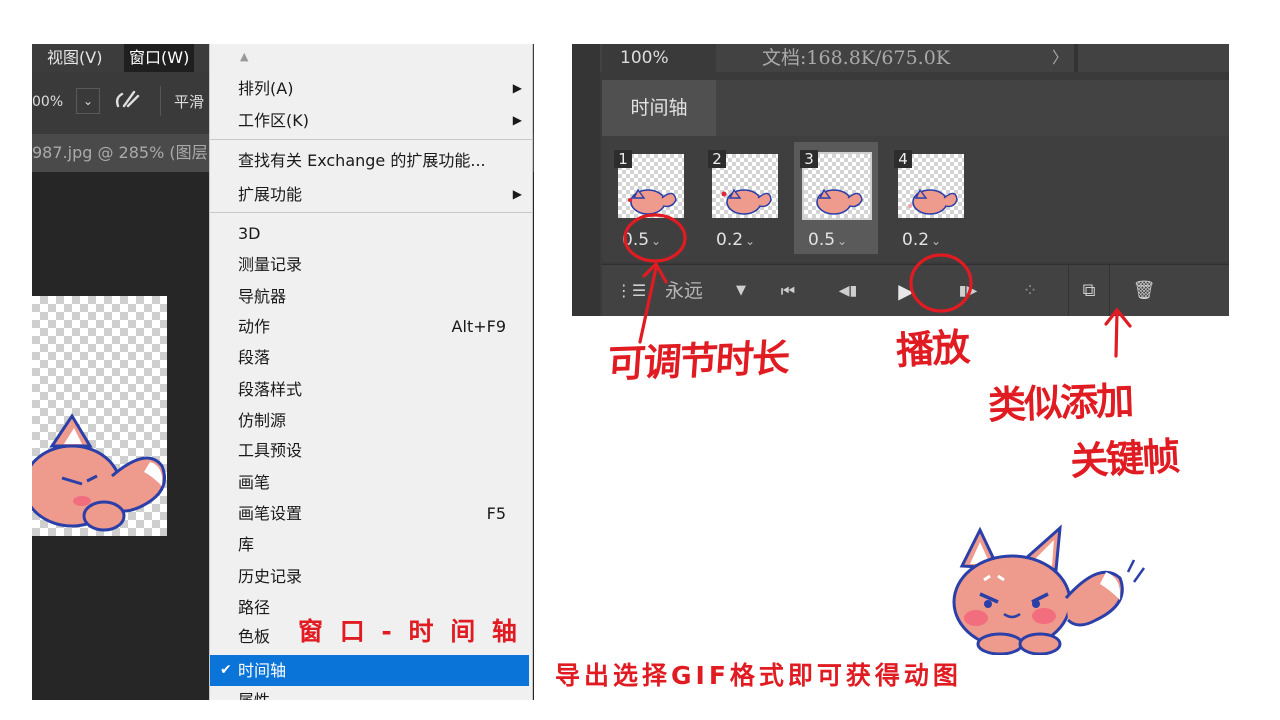 This screenshot has height=720, width=1280. Describe the element at coordinates (1049, 589) in the screenshot. I see `fox-sticker-illustration` at that location.